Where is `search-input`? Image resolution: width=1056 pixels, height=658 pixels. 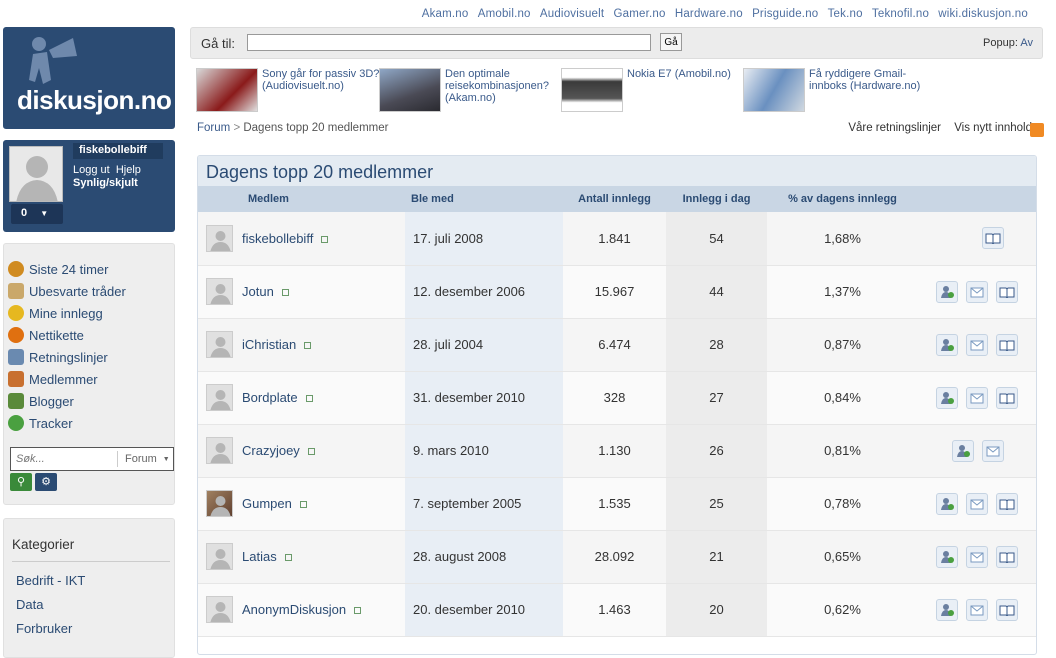 search-input is located at coordinates (64, 459).